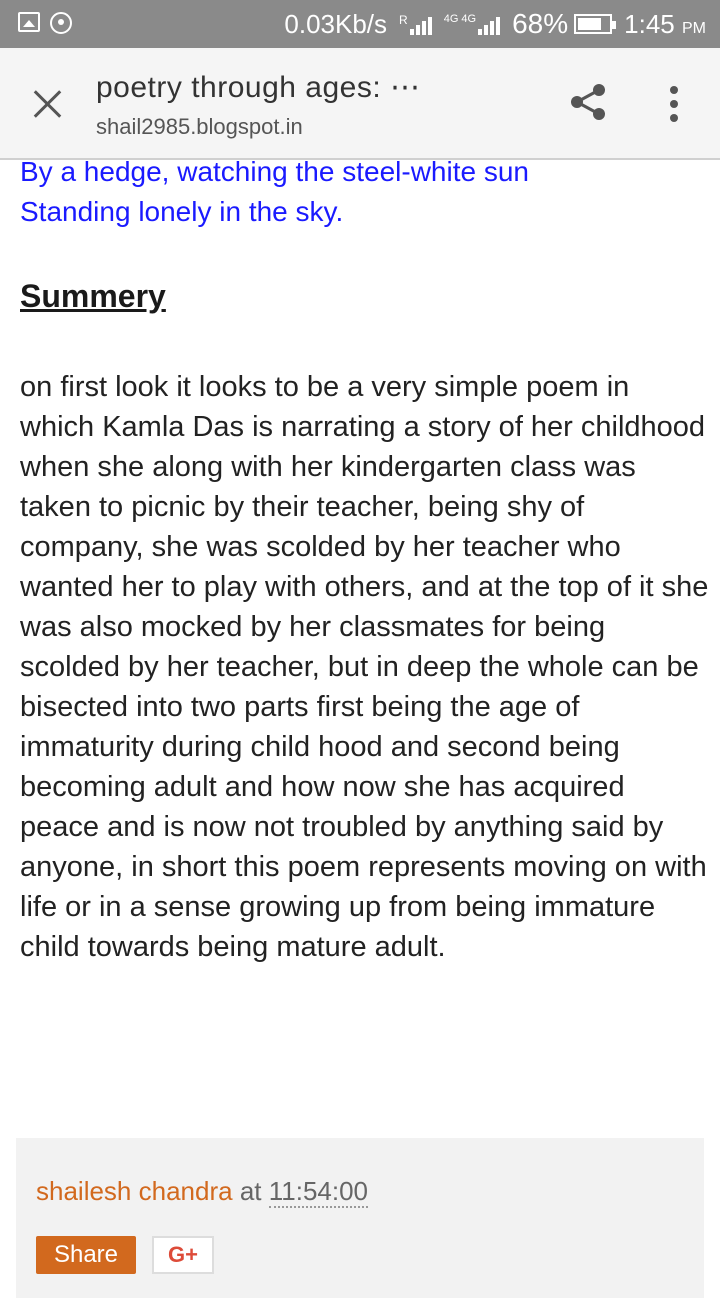 The width and height of the screenshot is (720, 1298). I want to click on gallery-icon, so click(29, 22).